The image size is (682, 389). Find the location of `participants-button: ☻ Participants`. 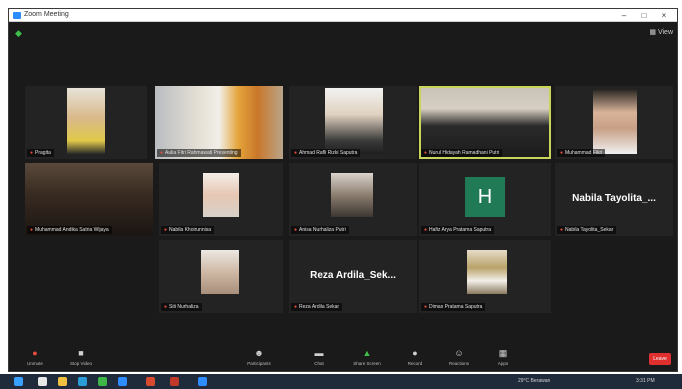

participants-button: ☻ Participants is located at coordinates (259, 357).